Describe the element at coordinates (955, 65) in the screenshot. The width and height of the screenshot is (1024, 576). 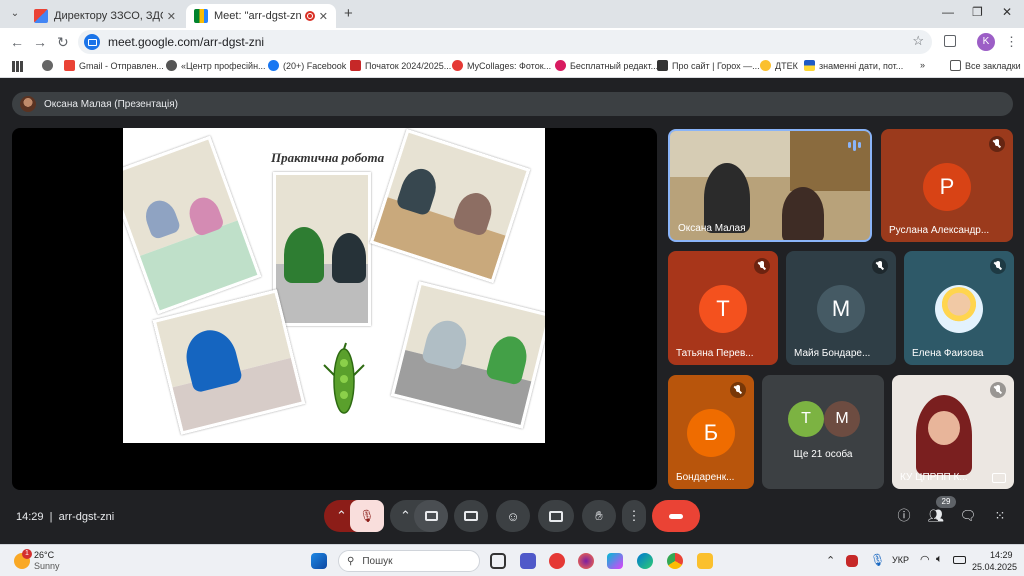
I see `folder-icon` at that location.